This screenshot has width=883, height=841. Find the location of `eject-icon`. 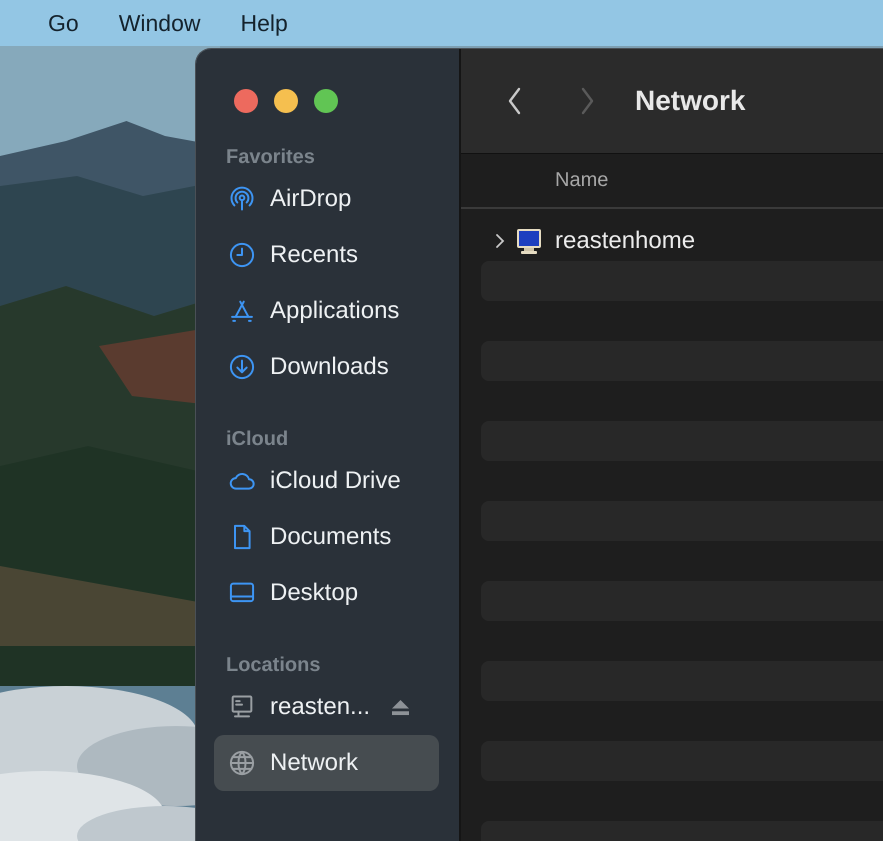

eject-icon is located at coordinates (401, 707).